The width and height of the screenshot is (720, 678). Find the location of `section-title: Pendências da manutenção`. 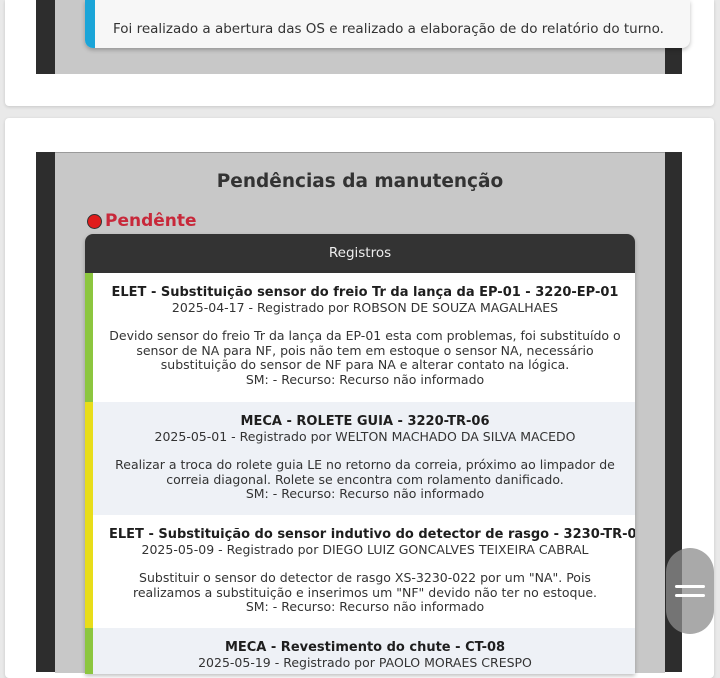

section-title: Pendências da manutenção is located at coordinates (360, 181).